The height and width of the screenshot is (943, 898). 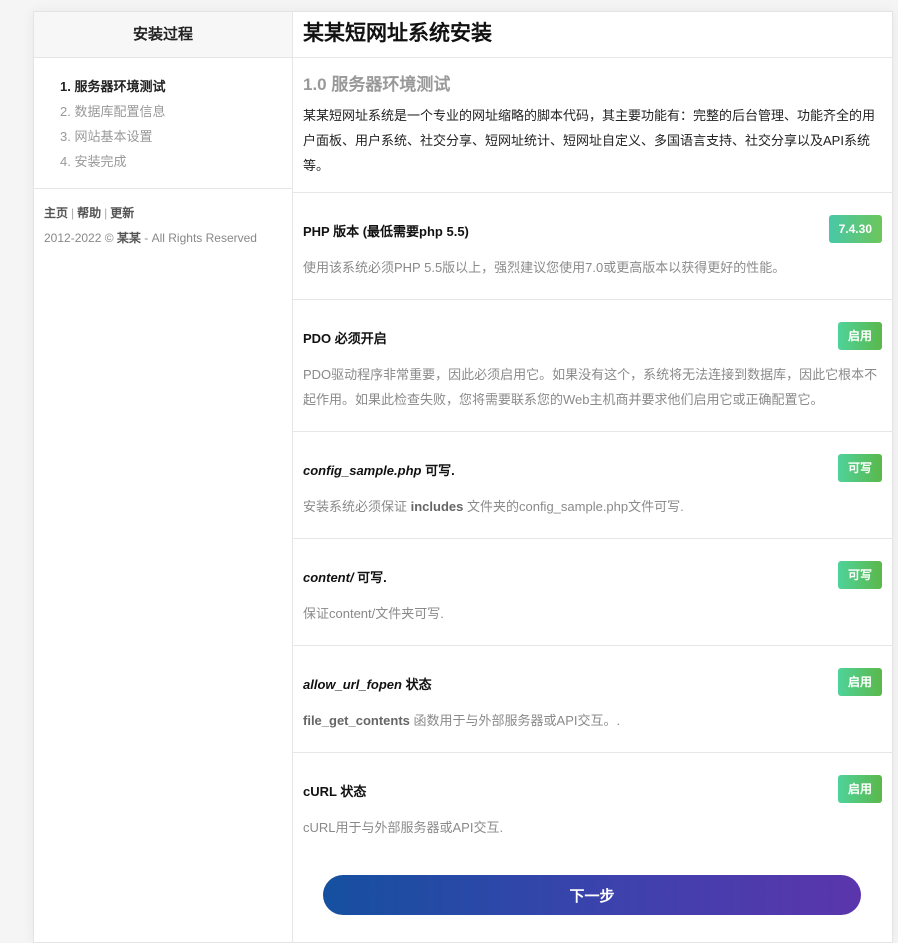 What do you see at coordinates (416, 684) in the screenshot?
I see `title-suffix: 状态` at bounding box center [416, 684].